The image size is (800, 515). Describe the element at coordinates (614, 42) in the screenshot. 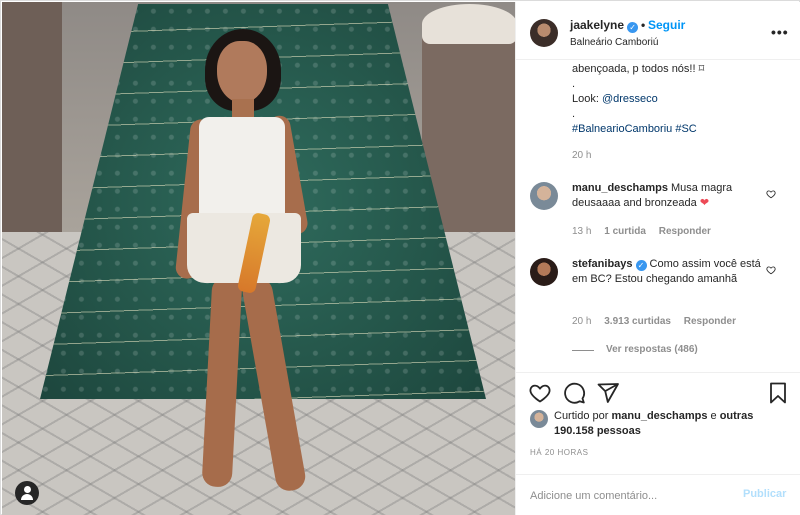

I see `location-link: Balneário Camboriú` at that location.